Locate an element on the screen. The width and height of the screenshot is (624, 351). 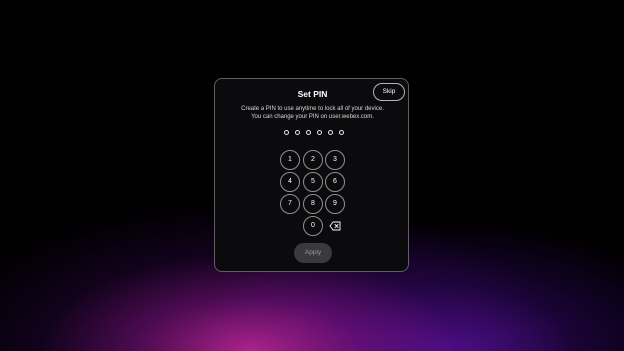
key-5: 5 is located at coordinates (313, 182).